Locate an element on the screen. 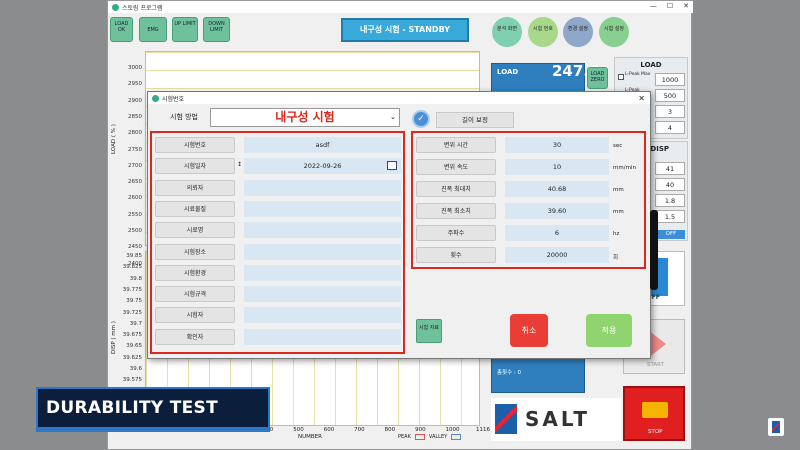 This screenshot has height=450, width=800. test-settings-label: 시험 설정 is located at coordinates (614, 29).